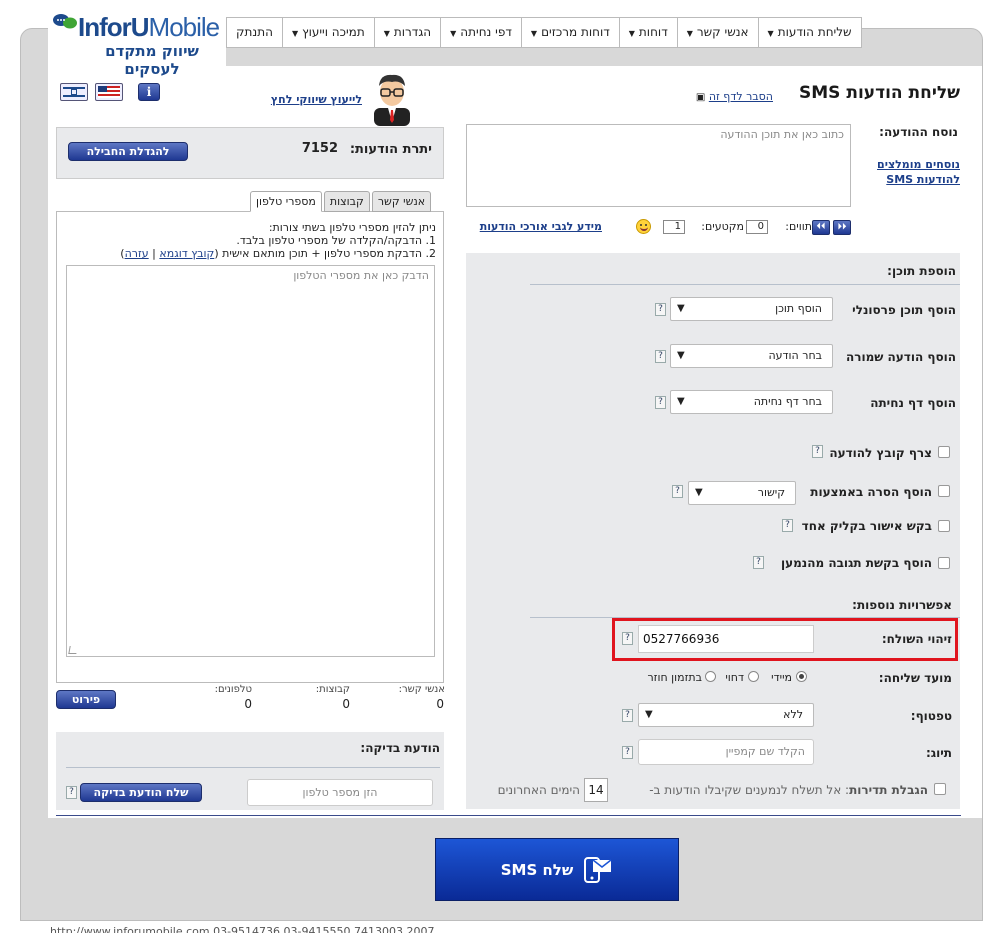 This screenshot has height=933, width=1001. What do you see at coordinates (801, 676) in the screenshot?
I see `timing-now-radio` at bounding box center [801, 676].